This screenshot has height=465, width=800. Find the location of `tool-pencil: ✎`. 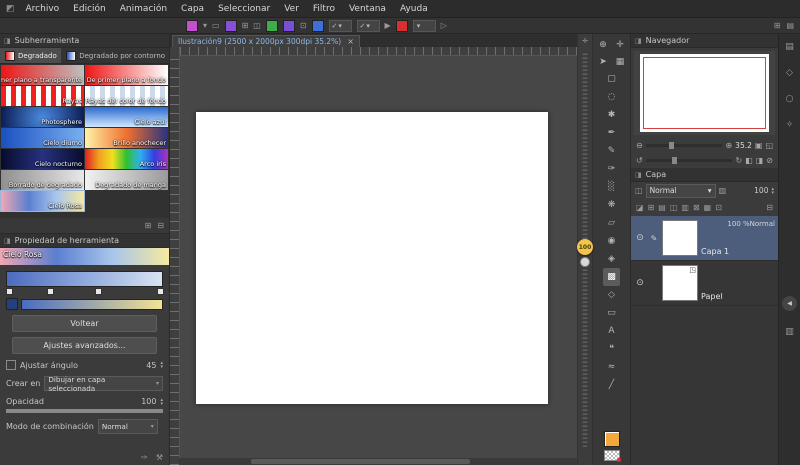

tool-pencil: ✎ is located at coordinates (611, 151).